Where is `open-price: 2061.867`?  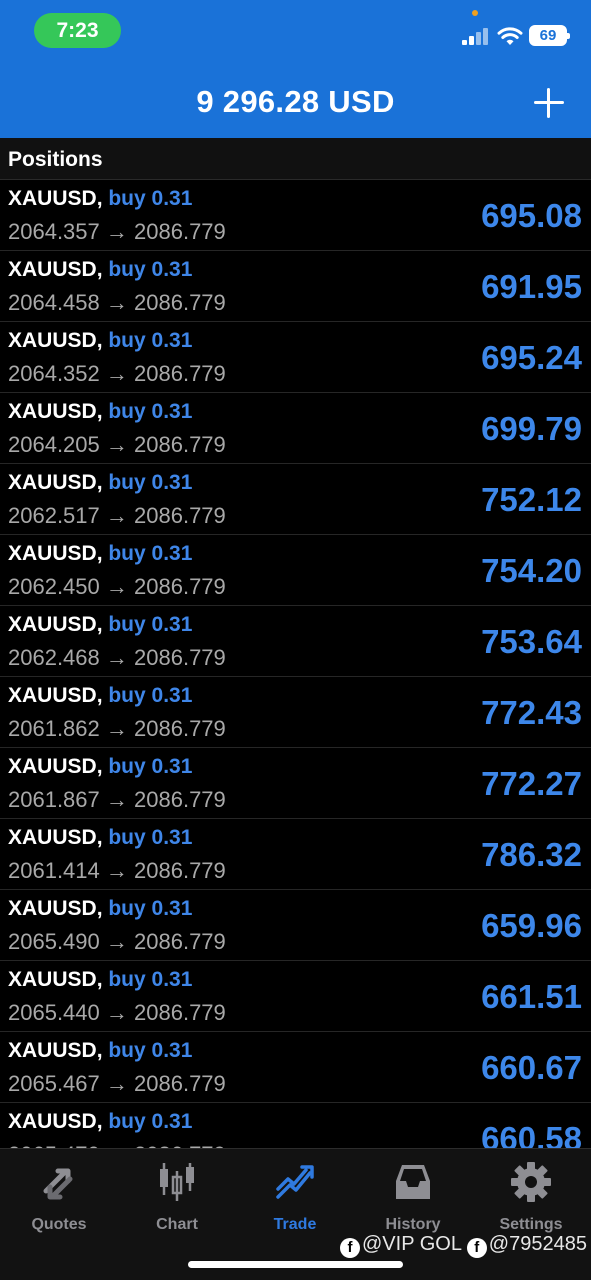
open-price: 2061.867 is located at coordinates (54, 799).